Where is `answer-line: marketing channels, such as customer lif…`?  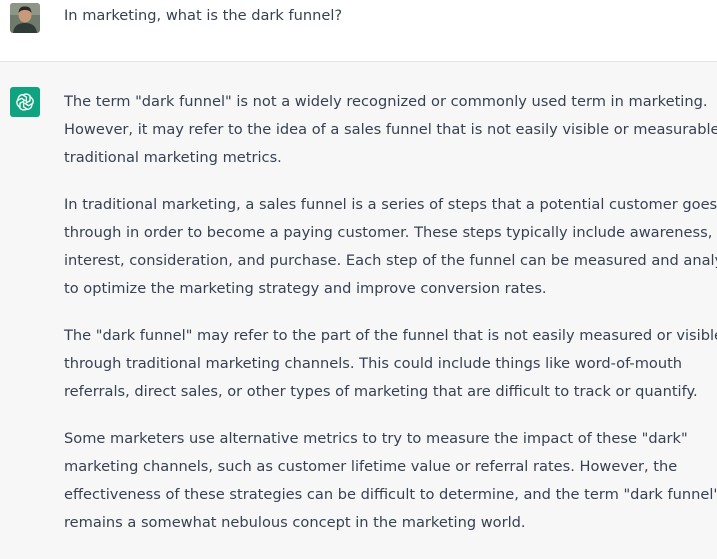 answer-line: marketing channels, such as customer lif… is located at coordinates (371, 466).